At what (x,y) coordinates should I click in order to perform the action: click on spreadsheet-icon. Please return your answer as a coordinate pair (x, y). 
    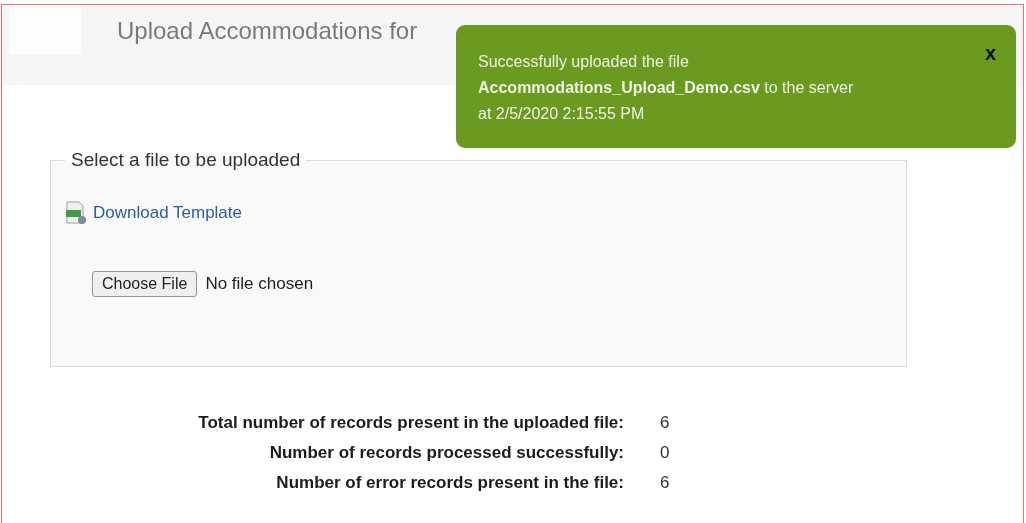
    Looking at the image, I should click on (76, 213).